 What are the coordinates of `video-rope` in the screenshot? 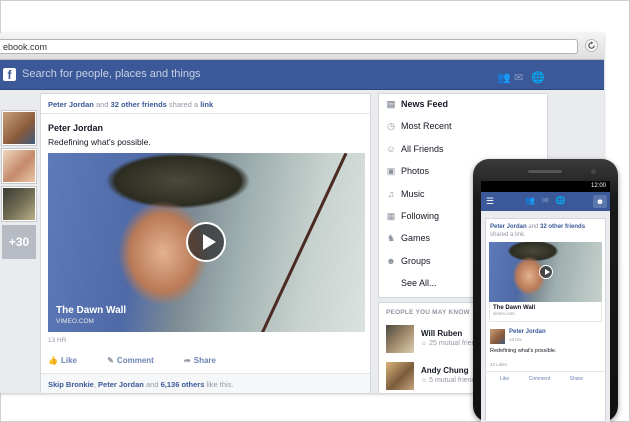 It's located at (299, 242).